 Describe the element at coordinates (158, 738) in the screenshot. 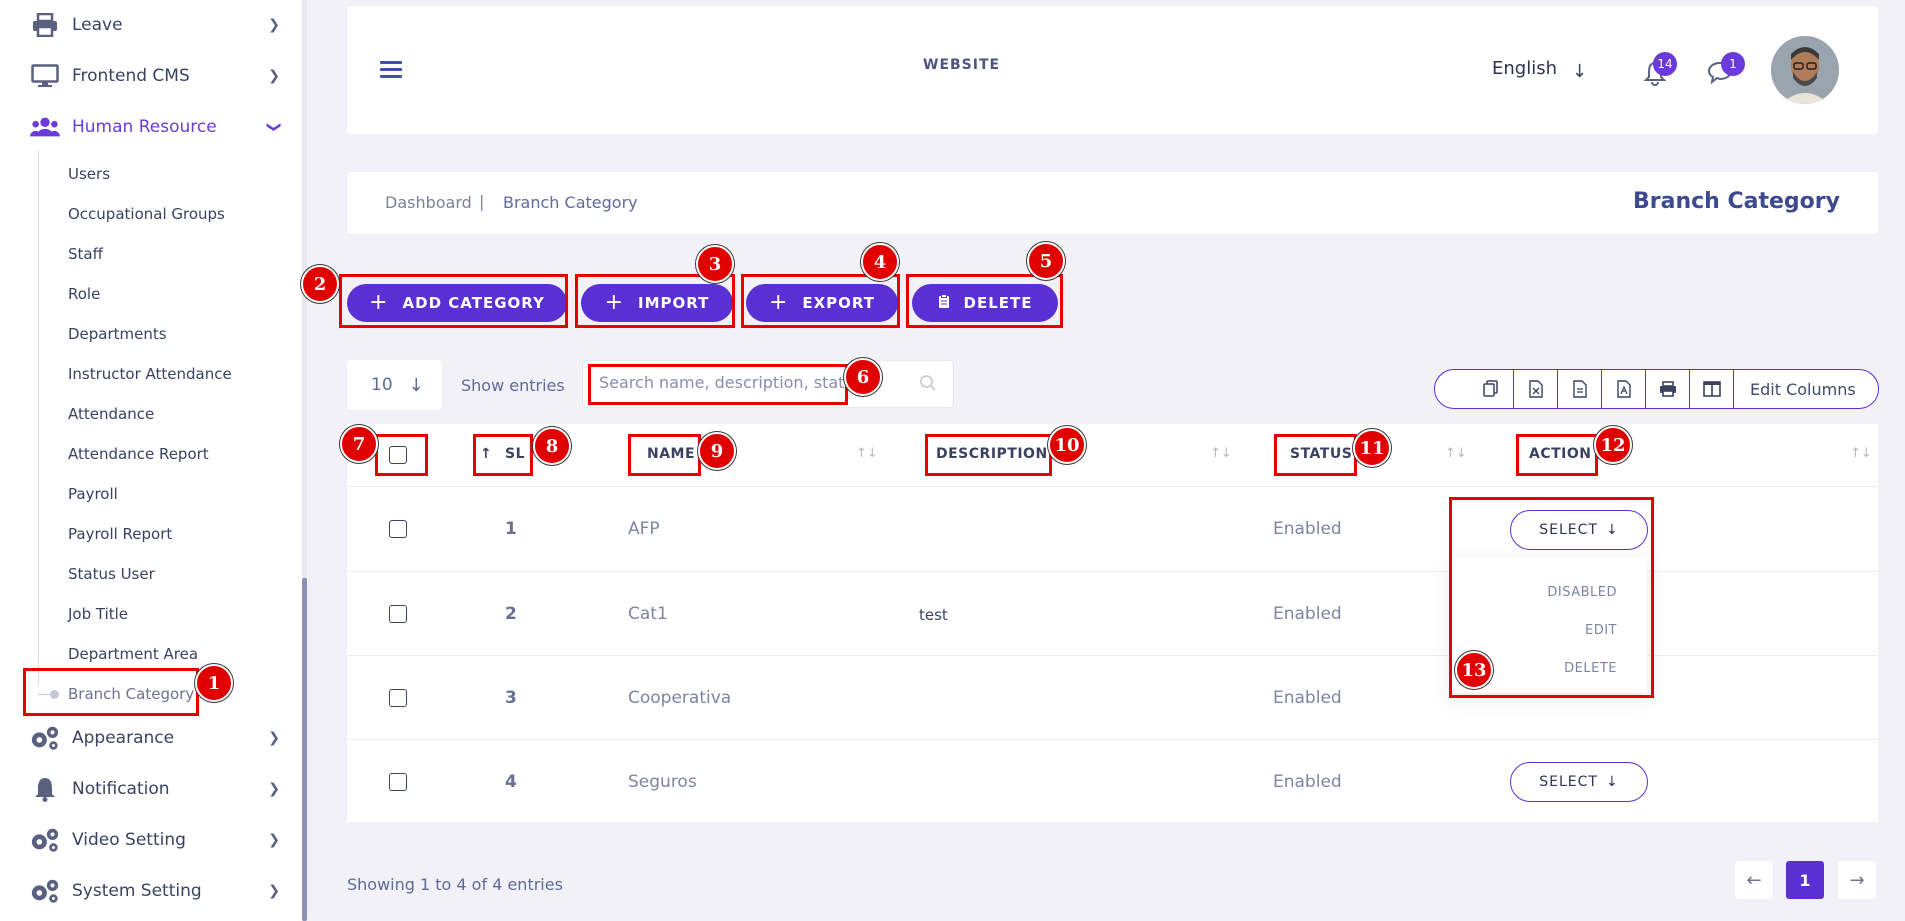

I see `sidebar-item-appearance: Appearance ❯` at that location.